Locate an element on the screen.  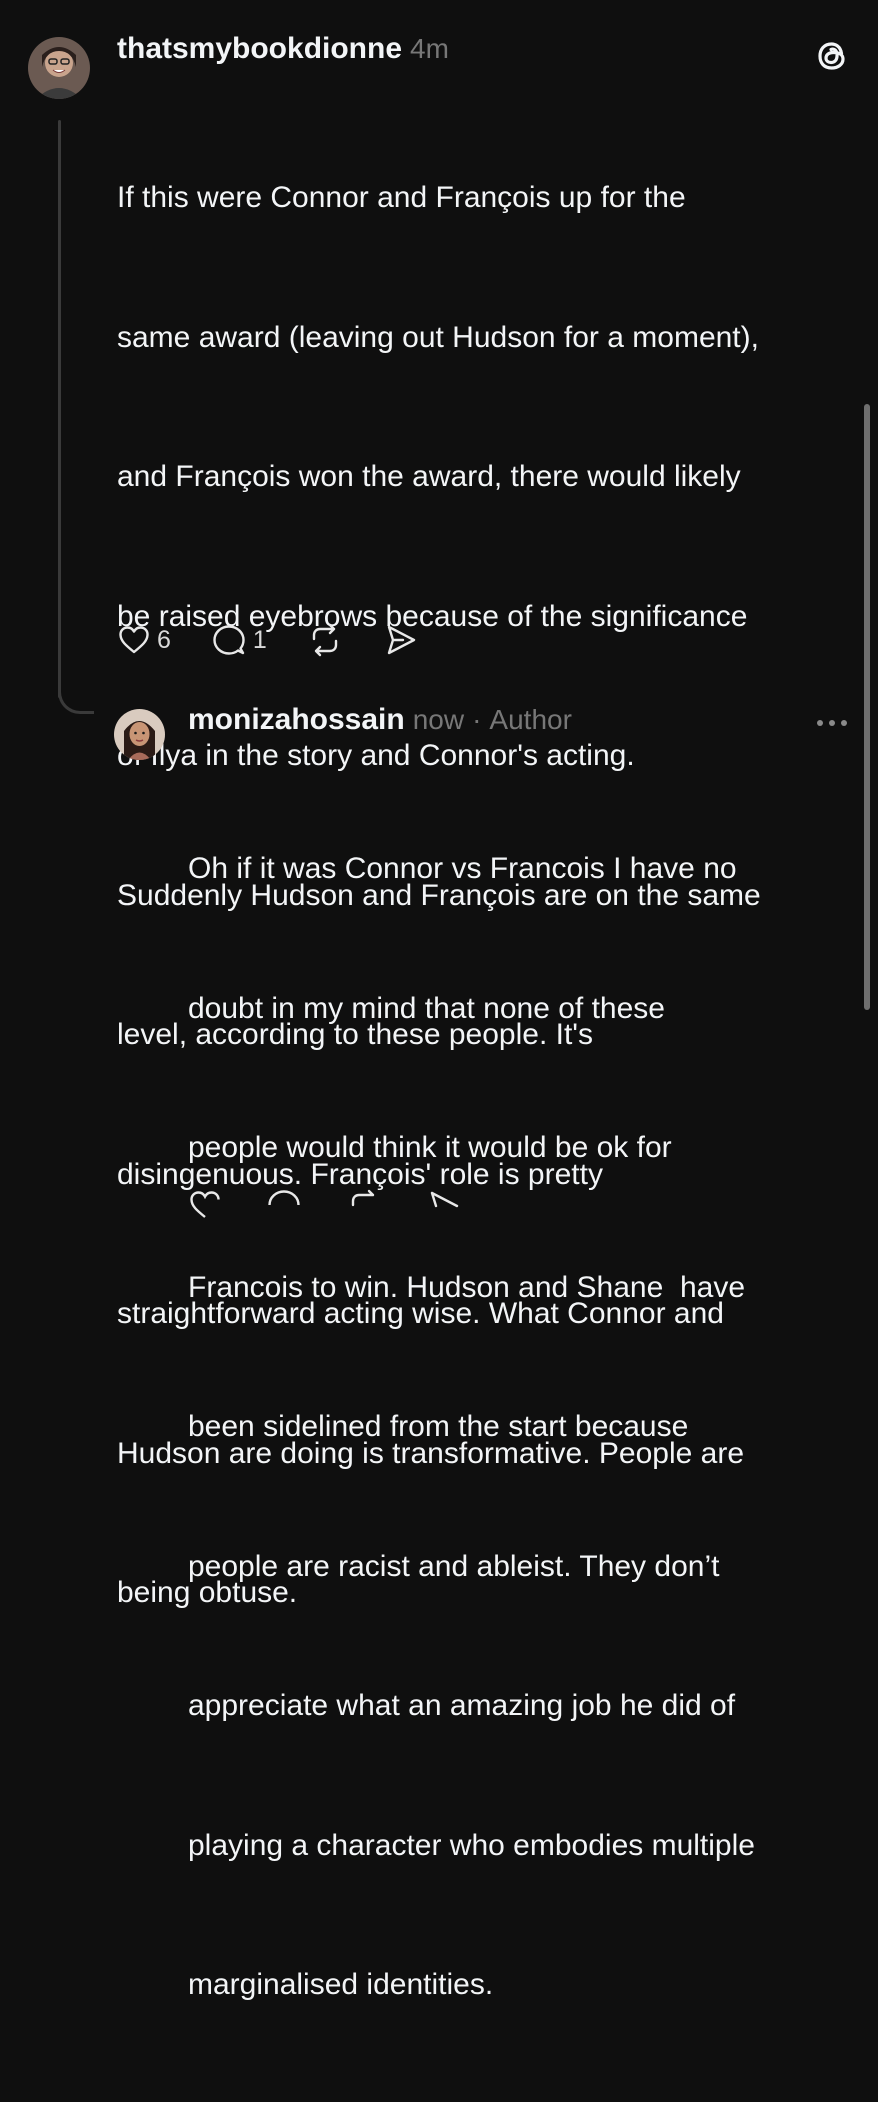
reply-count: 1 is located at coordinates (259, 639).